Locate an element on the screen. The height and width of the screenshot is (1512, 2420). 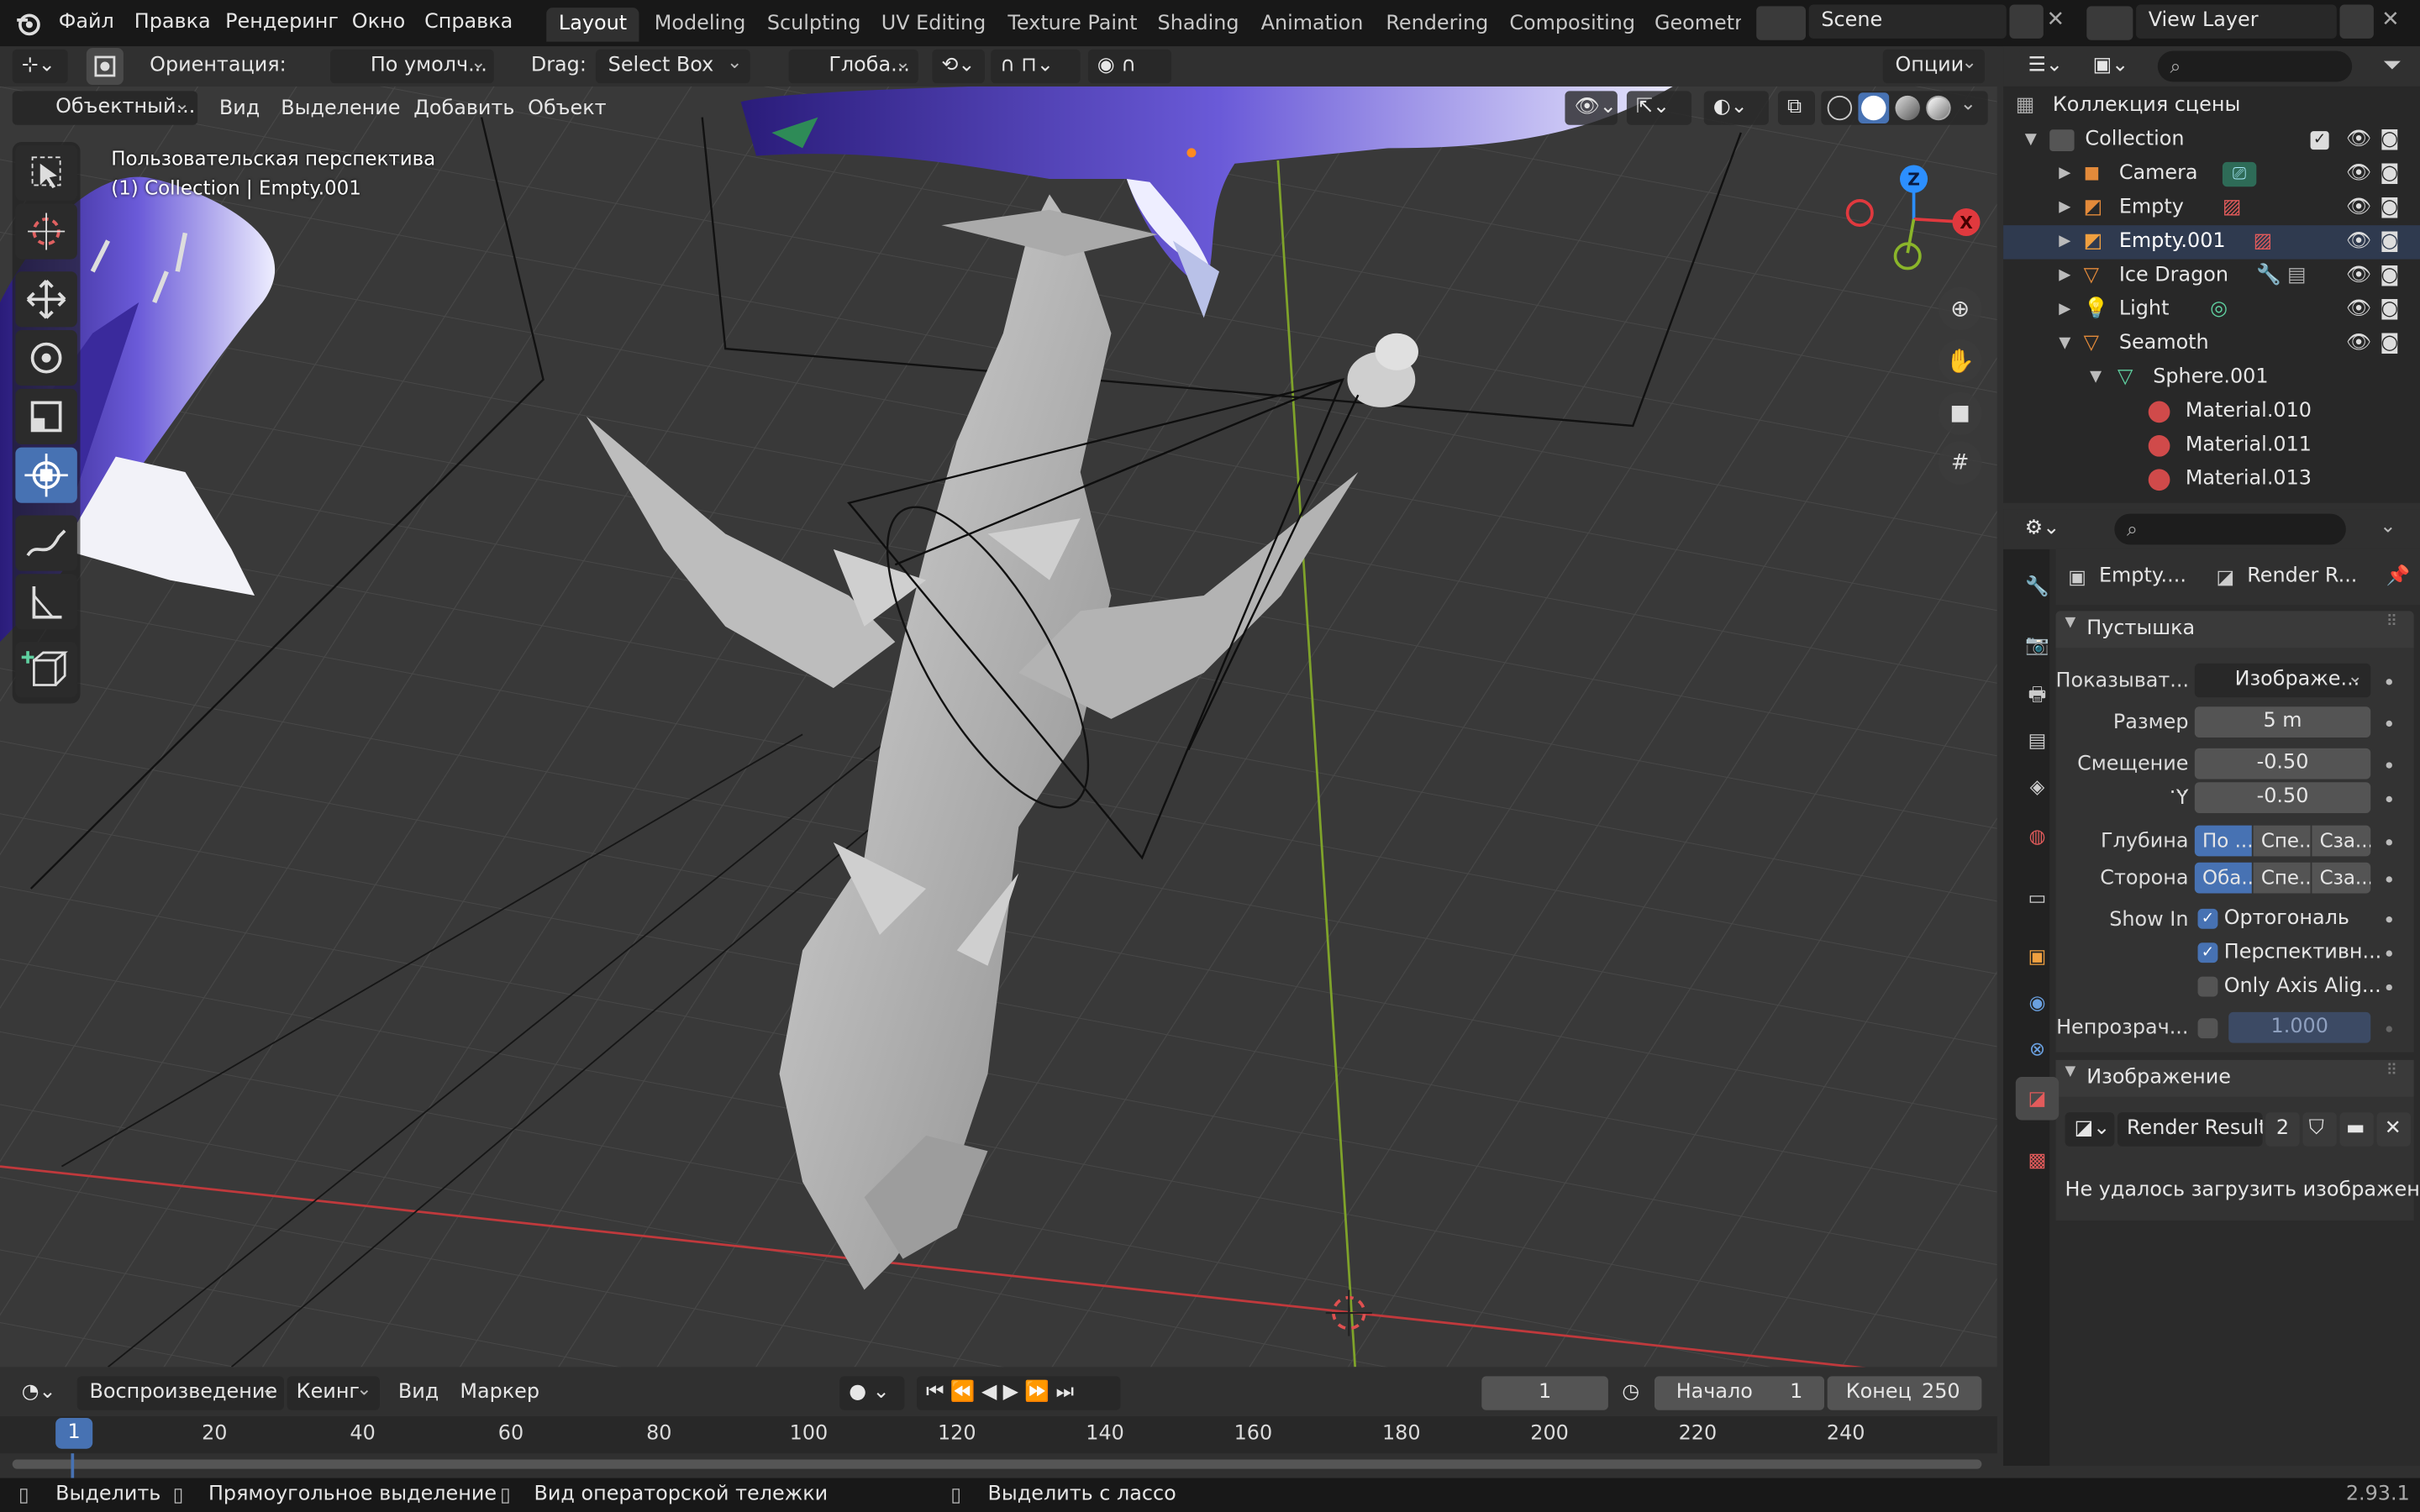
browse-image-icon: ◪⌄ is located at coordinates (2090, 1129).